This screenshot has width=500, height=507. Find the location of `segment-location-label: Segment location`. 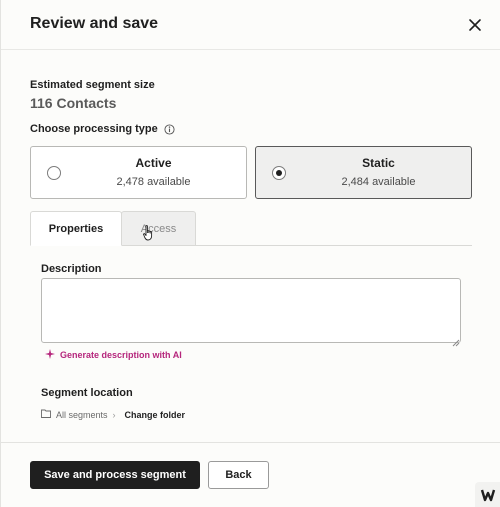

segment-location-label: Segment location is located at coordinates (87, 393).